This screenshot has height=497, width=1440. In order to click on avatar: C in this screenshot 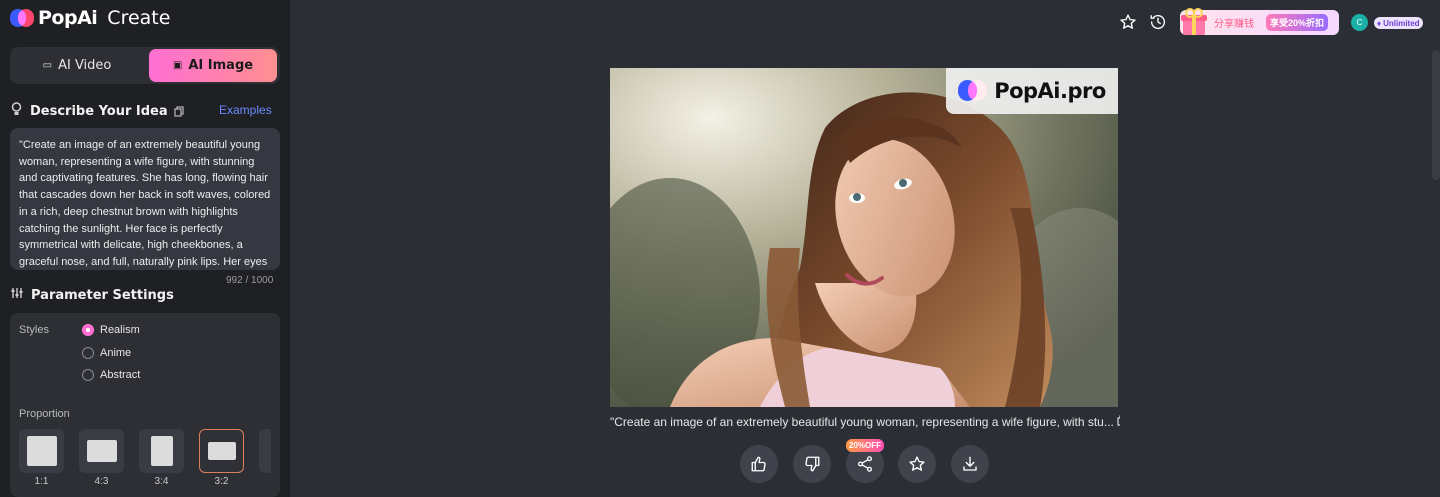, I will do `click(1359, 22)`.